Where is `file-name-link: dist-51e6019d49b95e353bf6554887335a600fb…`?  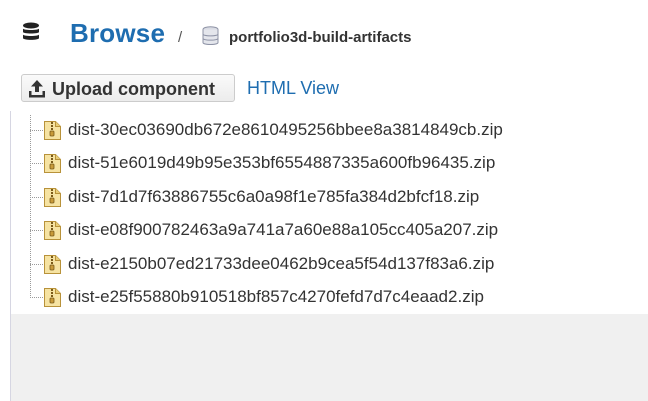
file-name-link: dist-51e6019d49b95e353bf6554887335a600fb… is located at coordinates (281, 163).